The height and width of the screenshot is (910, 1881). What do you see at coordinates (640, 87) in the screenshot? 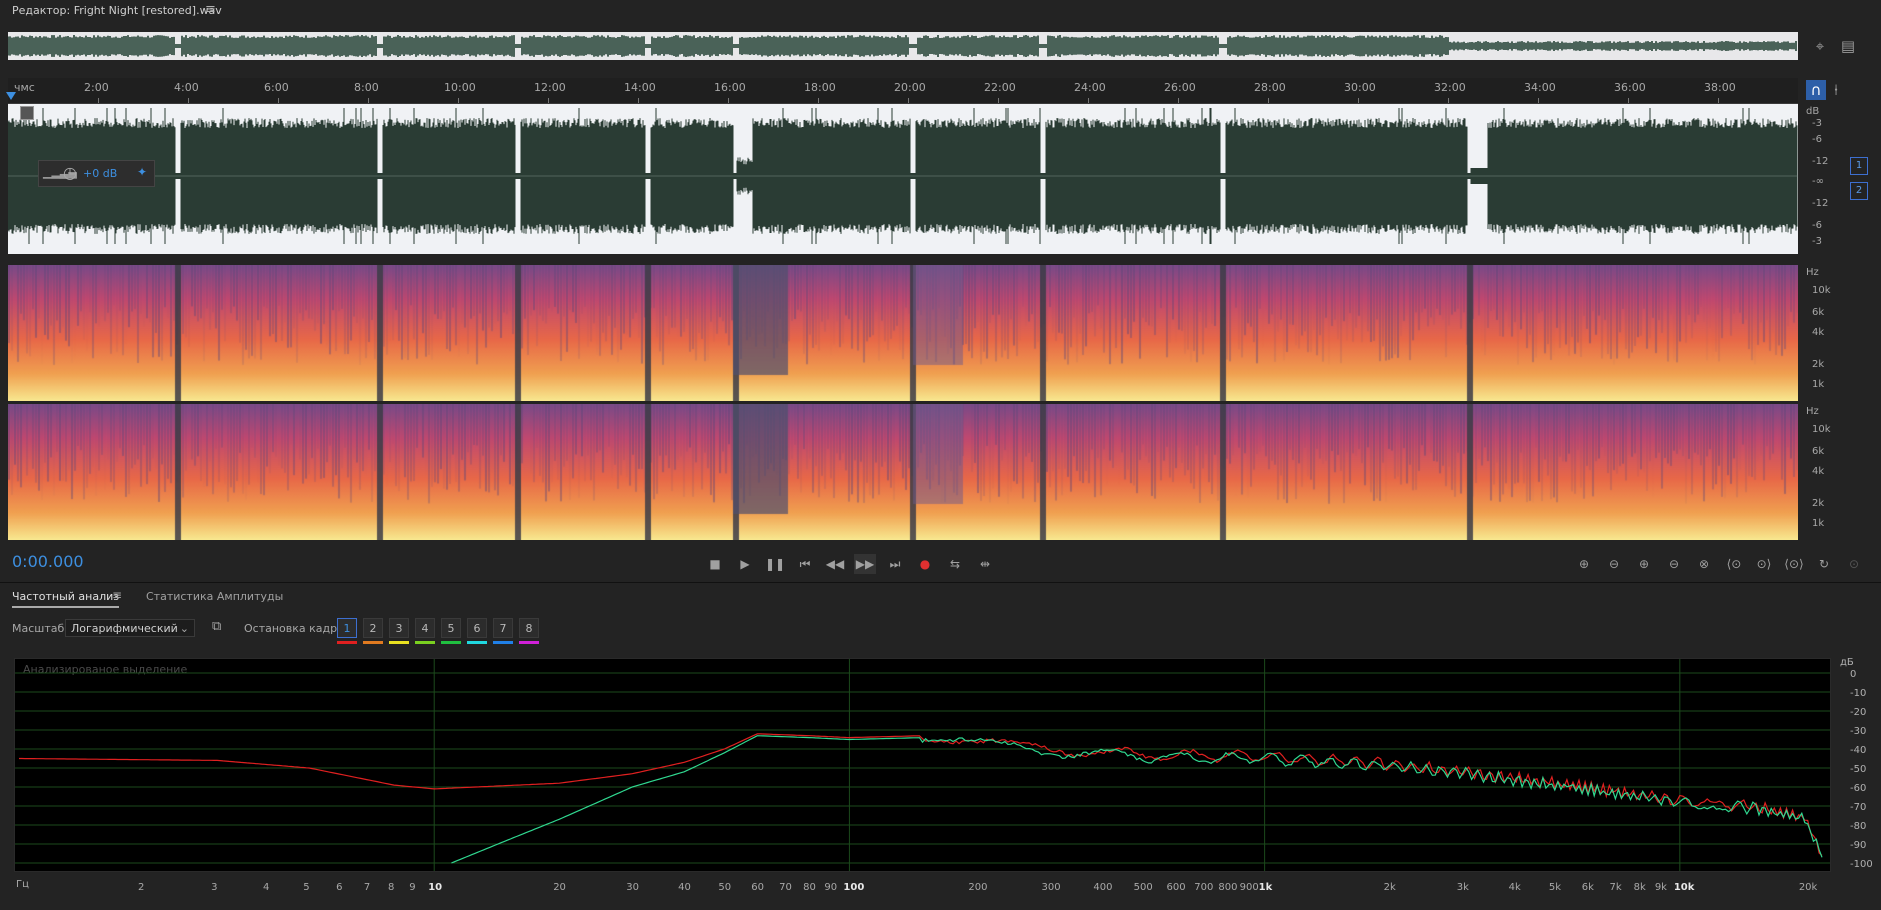
I see `ruler-tick-label: 14:00` at bounding box center [640, 87].